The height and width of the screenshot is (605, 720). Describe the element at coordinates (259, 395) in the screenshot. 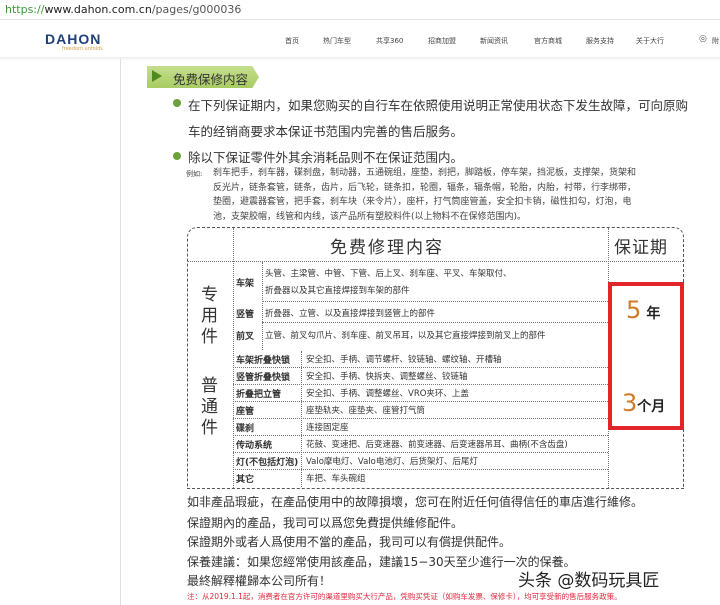

I see `row-label: 折叠把立管` at that location.